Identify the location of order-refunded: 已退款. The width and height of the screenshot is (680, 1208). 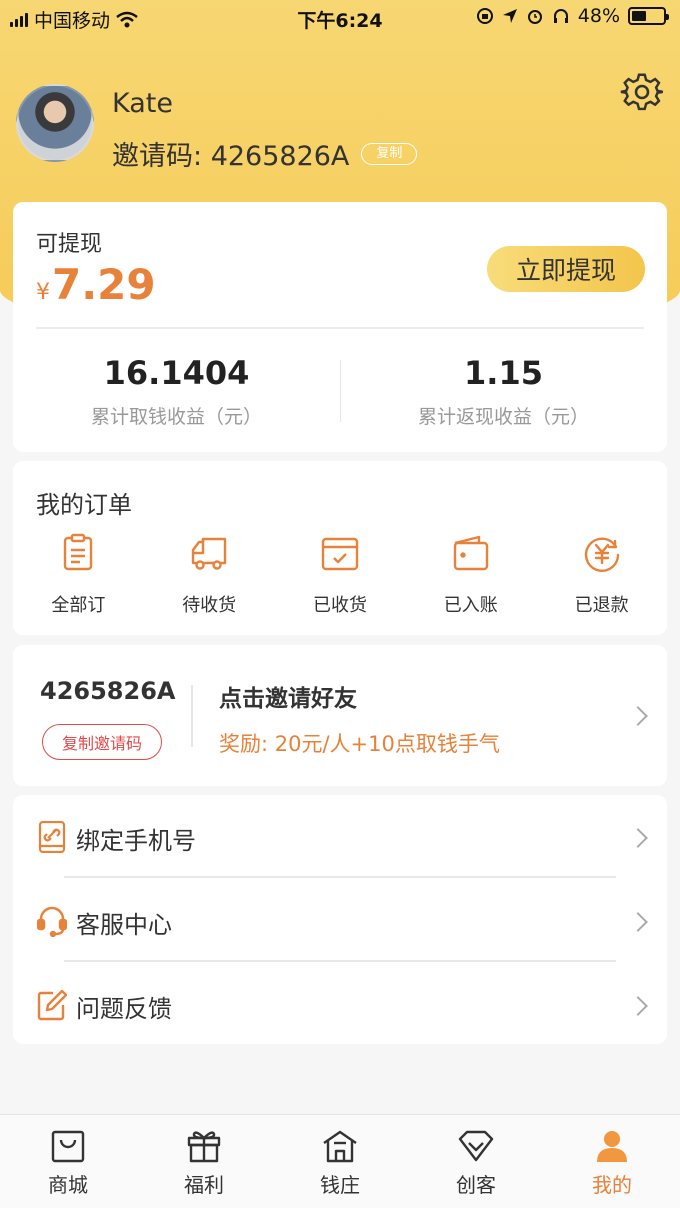
(601, 575).